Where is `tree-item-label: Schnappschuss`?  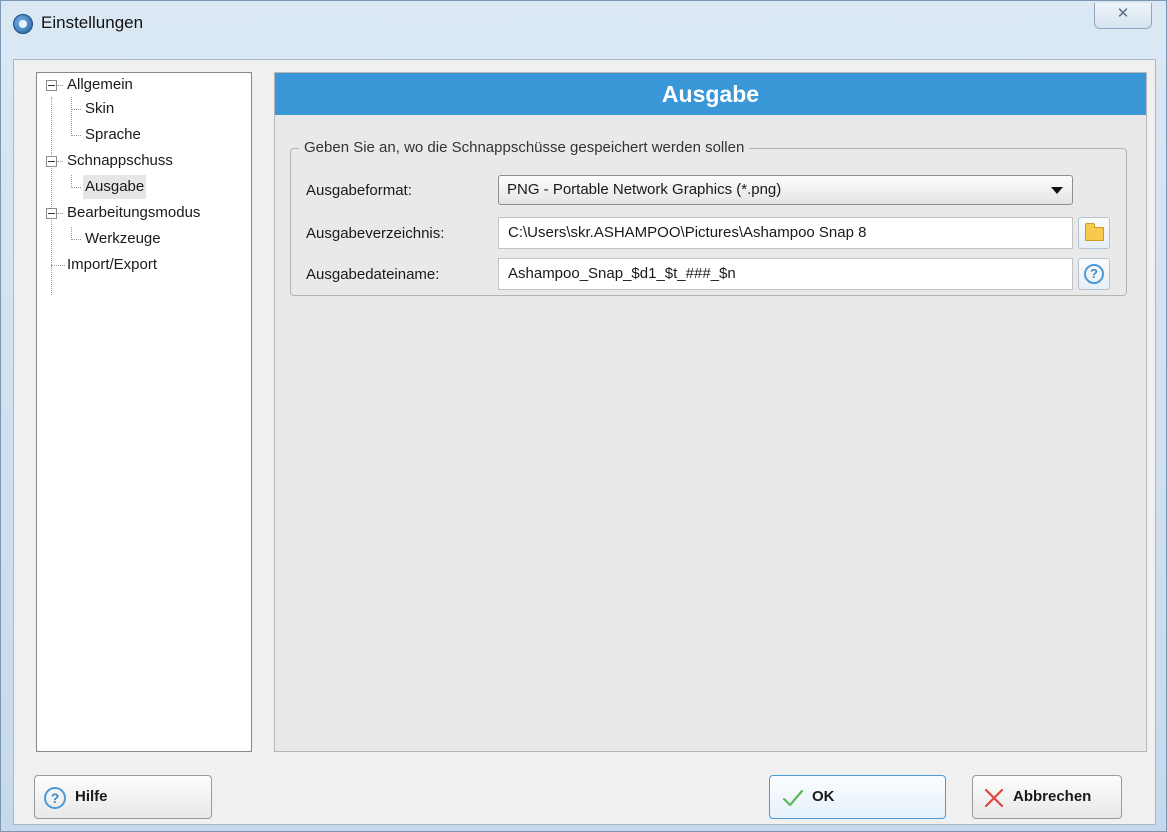
tree-item-label: Schnappschuss is located at coordinates (120, 160).